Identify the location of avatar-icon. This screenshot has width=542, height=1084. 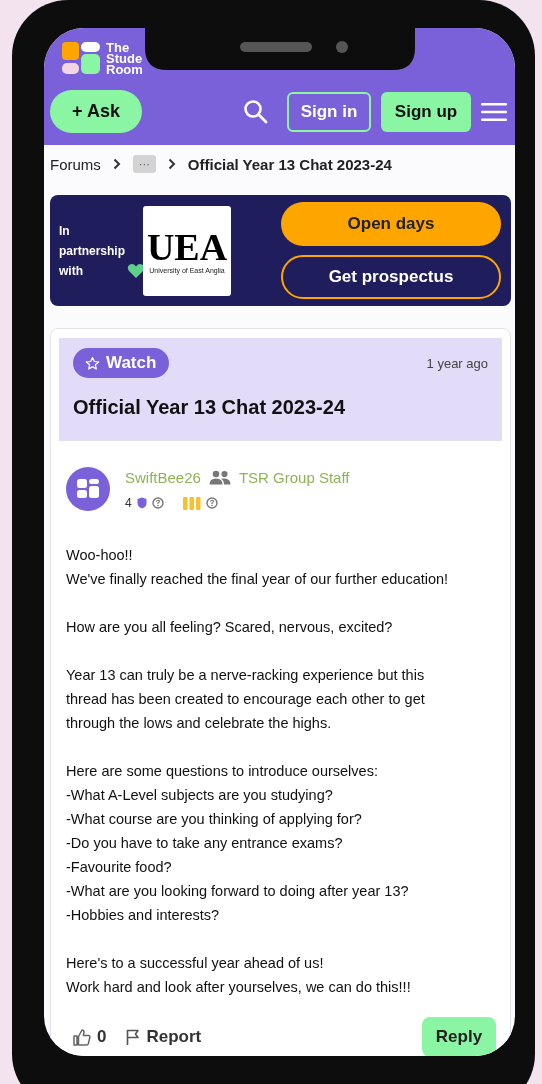
(88, 489).